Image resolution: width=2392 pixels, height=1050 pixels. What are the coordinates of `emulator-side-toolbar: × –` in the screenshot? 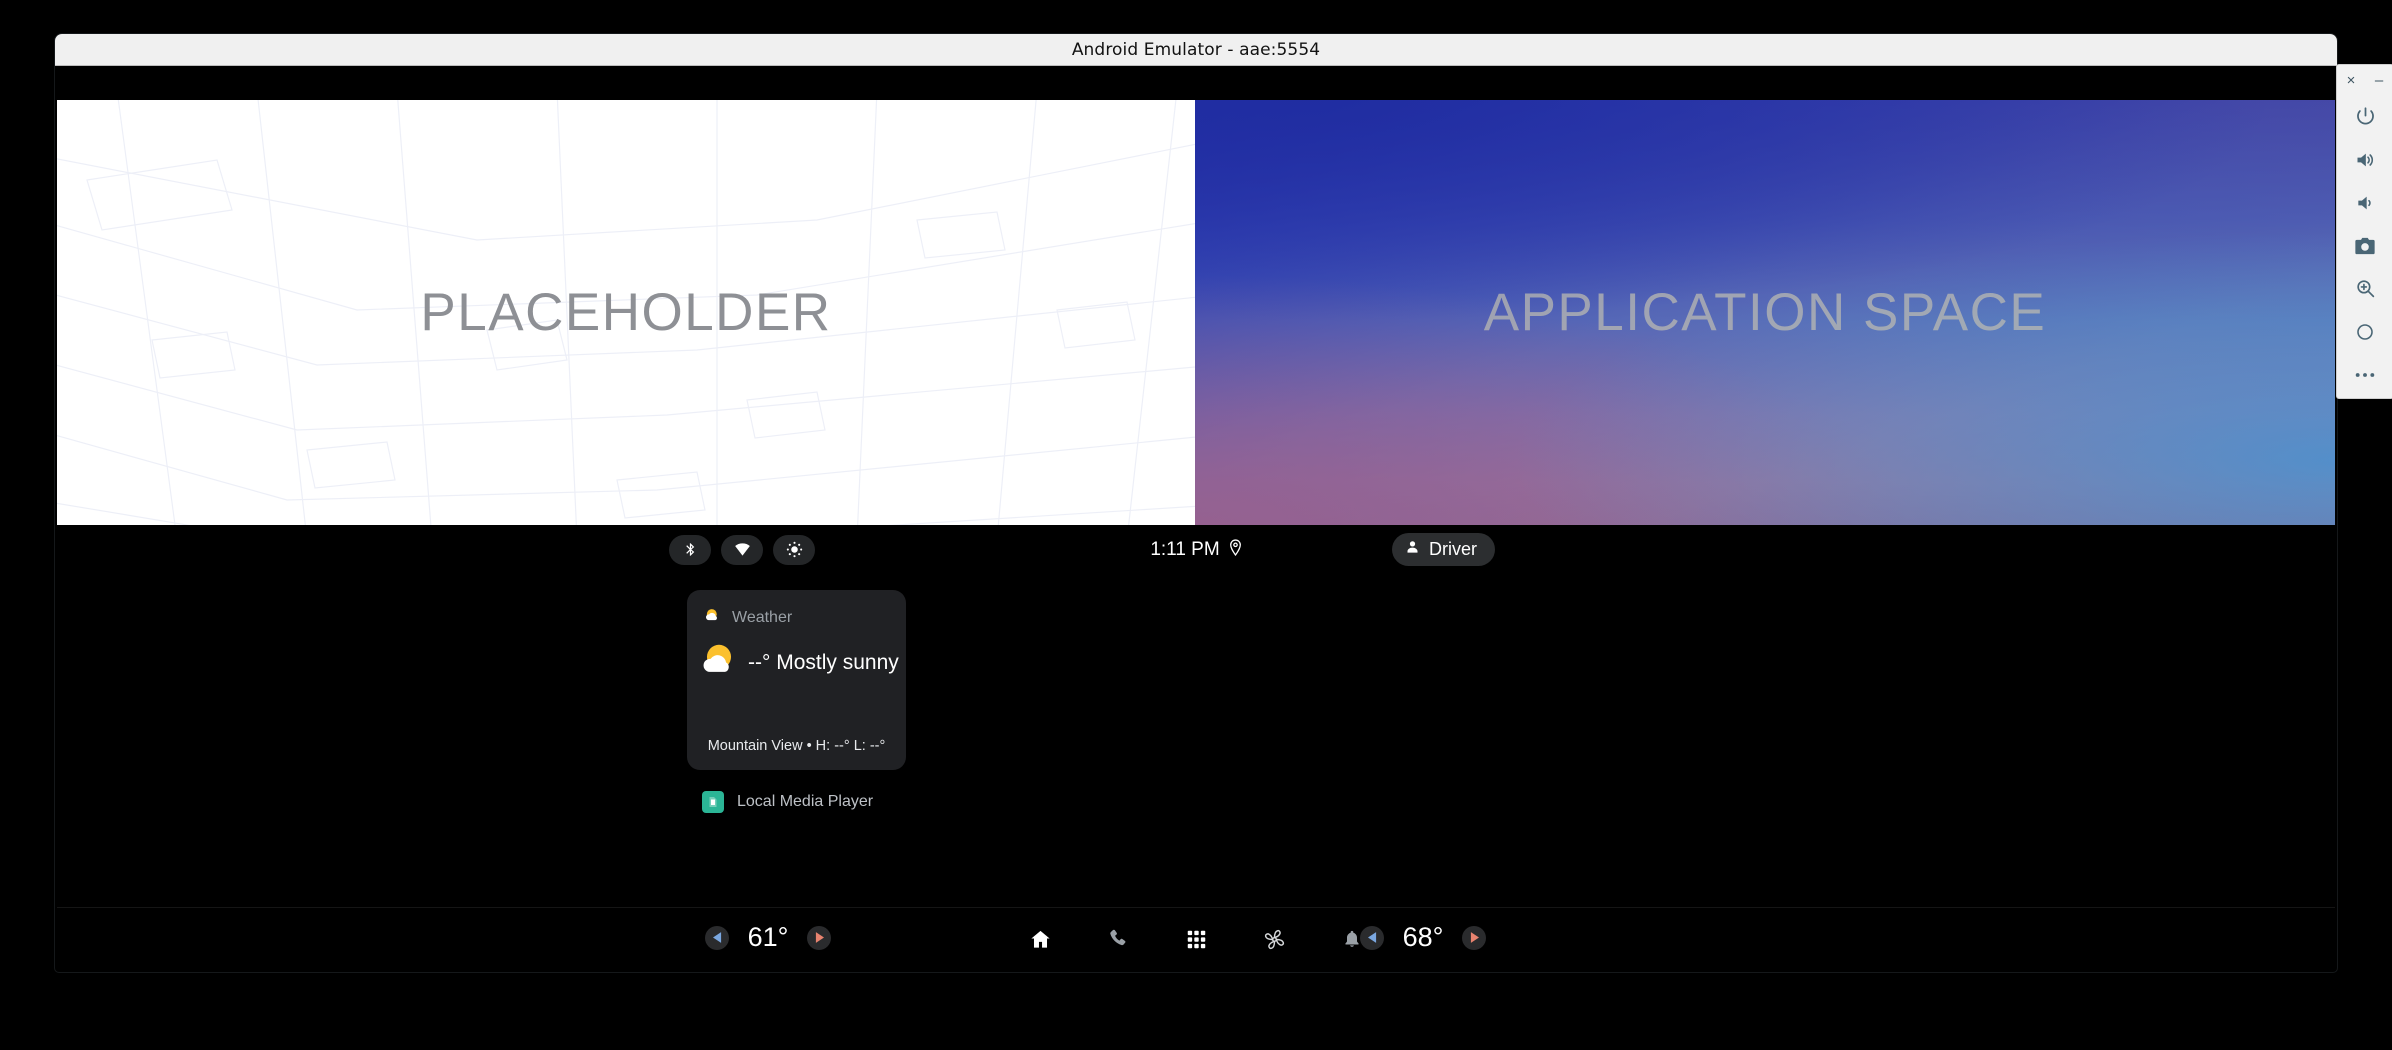 It's located at (2364, 231).